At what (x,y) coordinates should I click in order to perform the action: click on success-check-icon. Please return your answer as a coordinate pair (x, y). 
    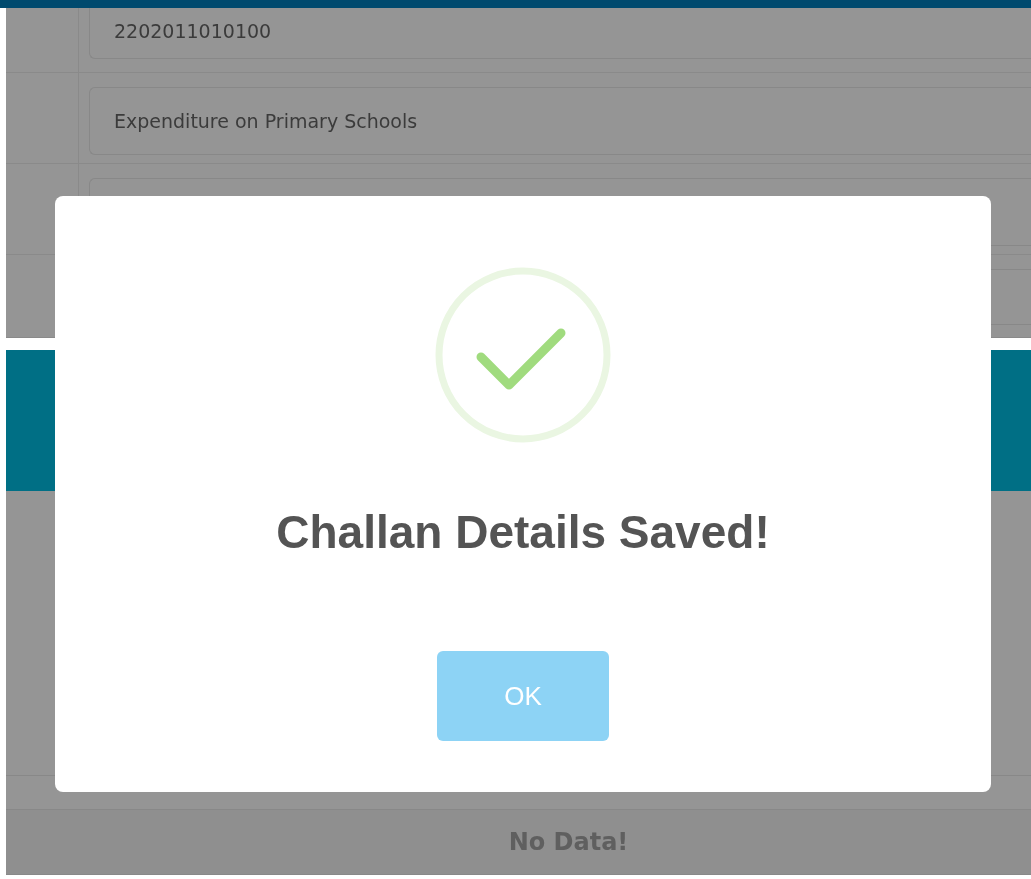
    Looking at the image, I should click on (523, 355).